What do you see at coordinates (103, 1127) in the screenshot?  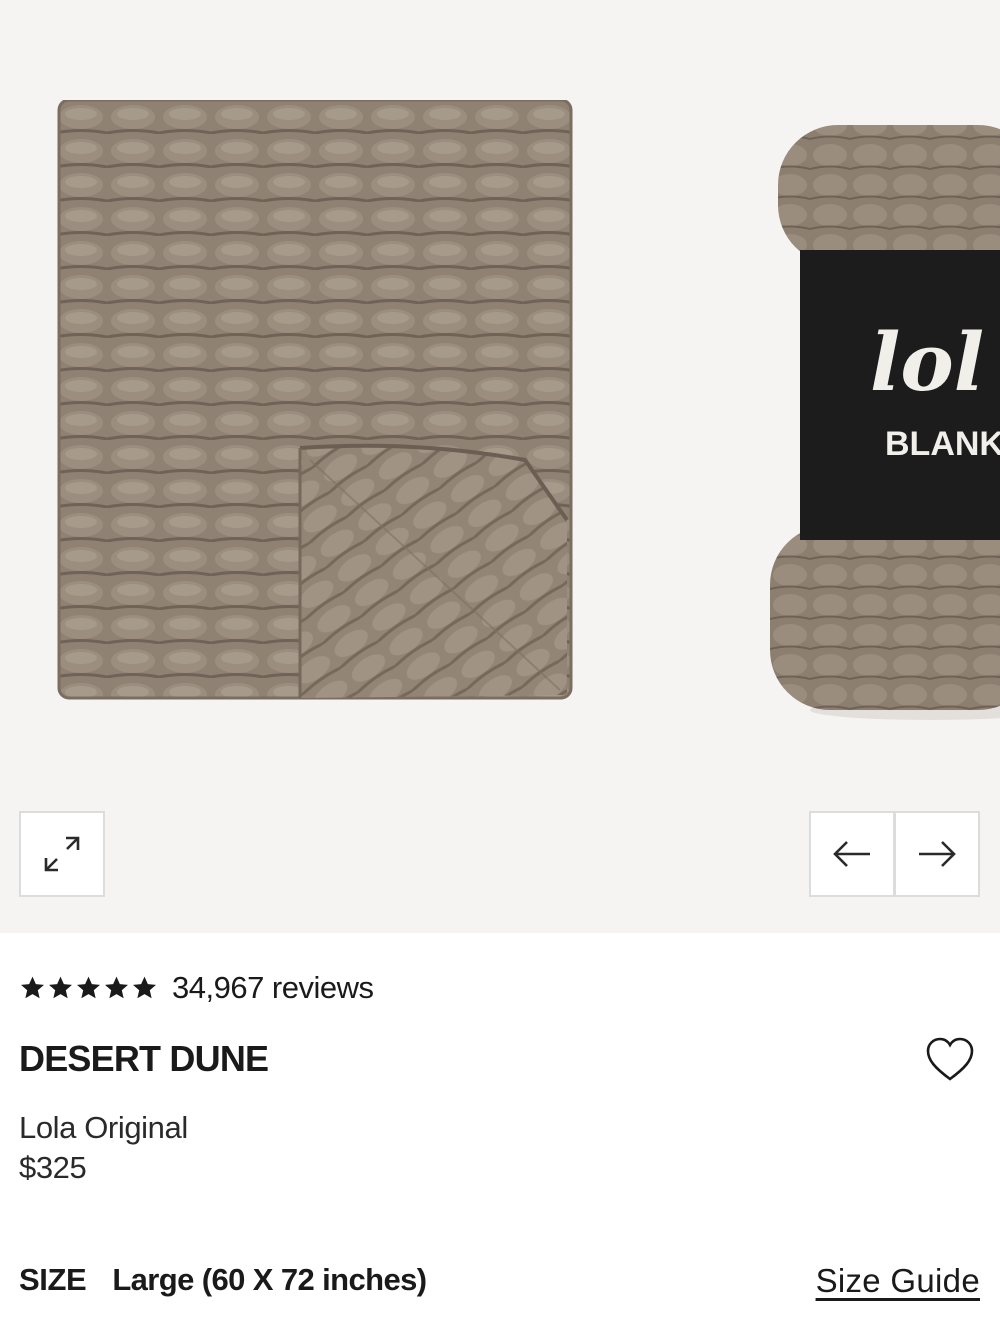 I see `product-collection: Lola Original` at bounding box center [103, 1127].